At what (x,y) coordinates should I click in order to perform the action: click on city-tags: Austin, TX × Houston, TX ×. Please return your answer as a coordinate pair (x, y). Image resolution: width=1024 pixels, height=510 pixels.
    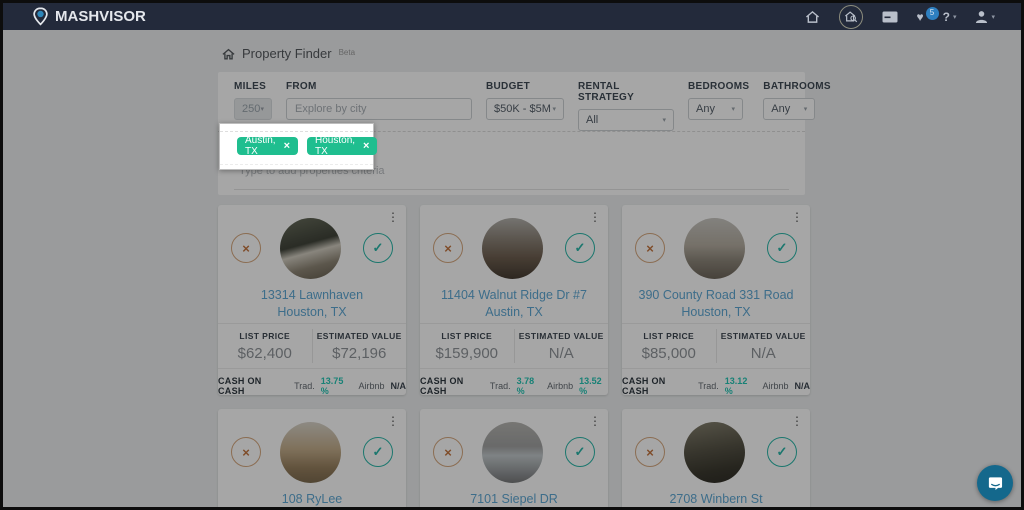
    Looking at the image, I should click on (307, 146).